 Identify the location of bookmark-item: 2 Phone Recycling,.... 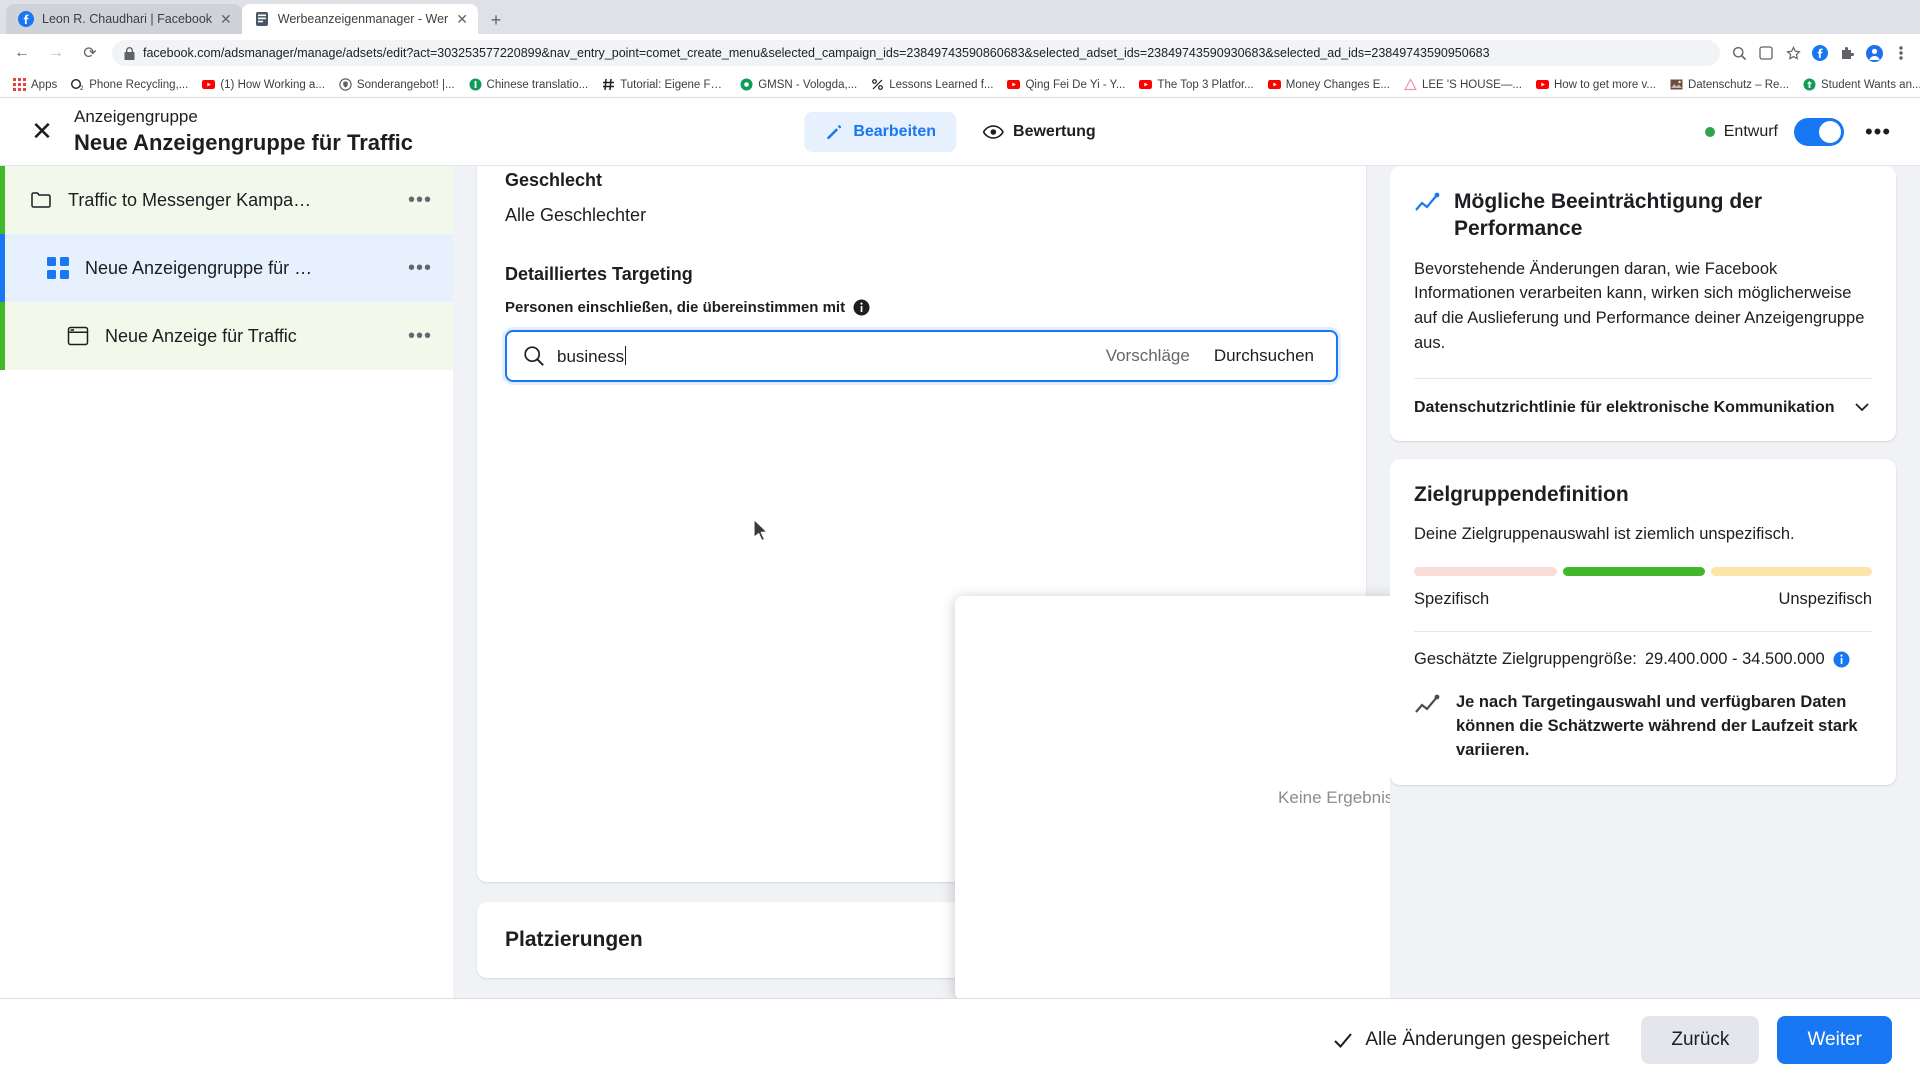
(129, 84).